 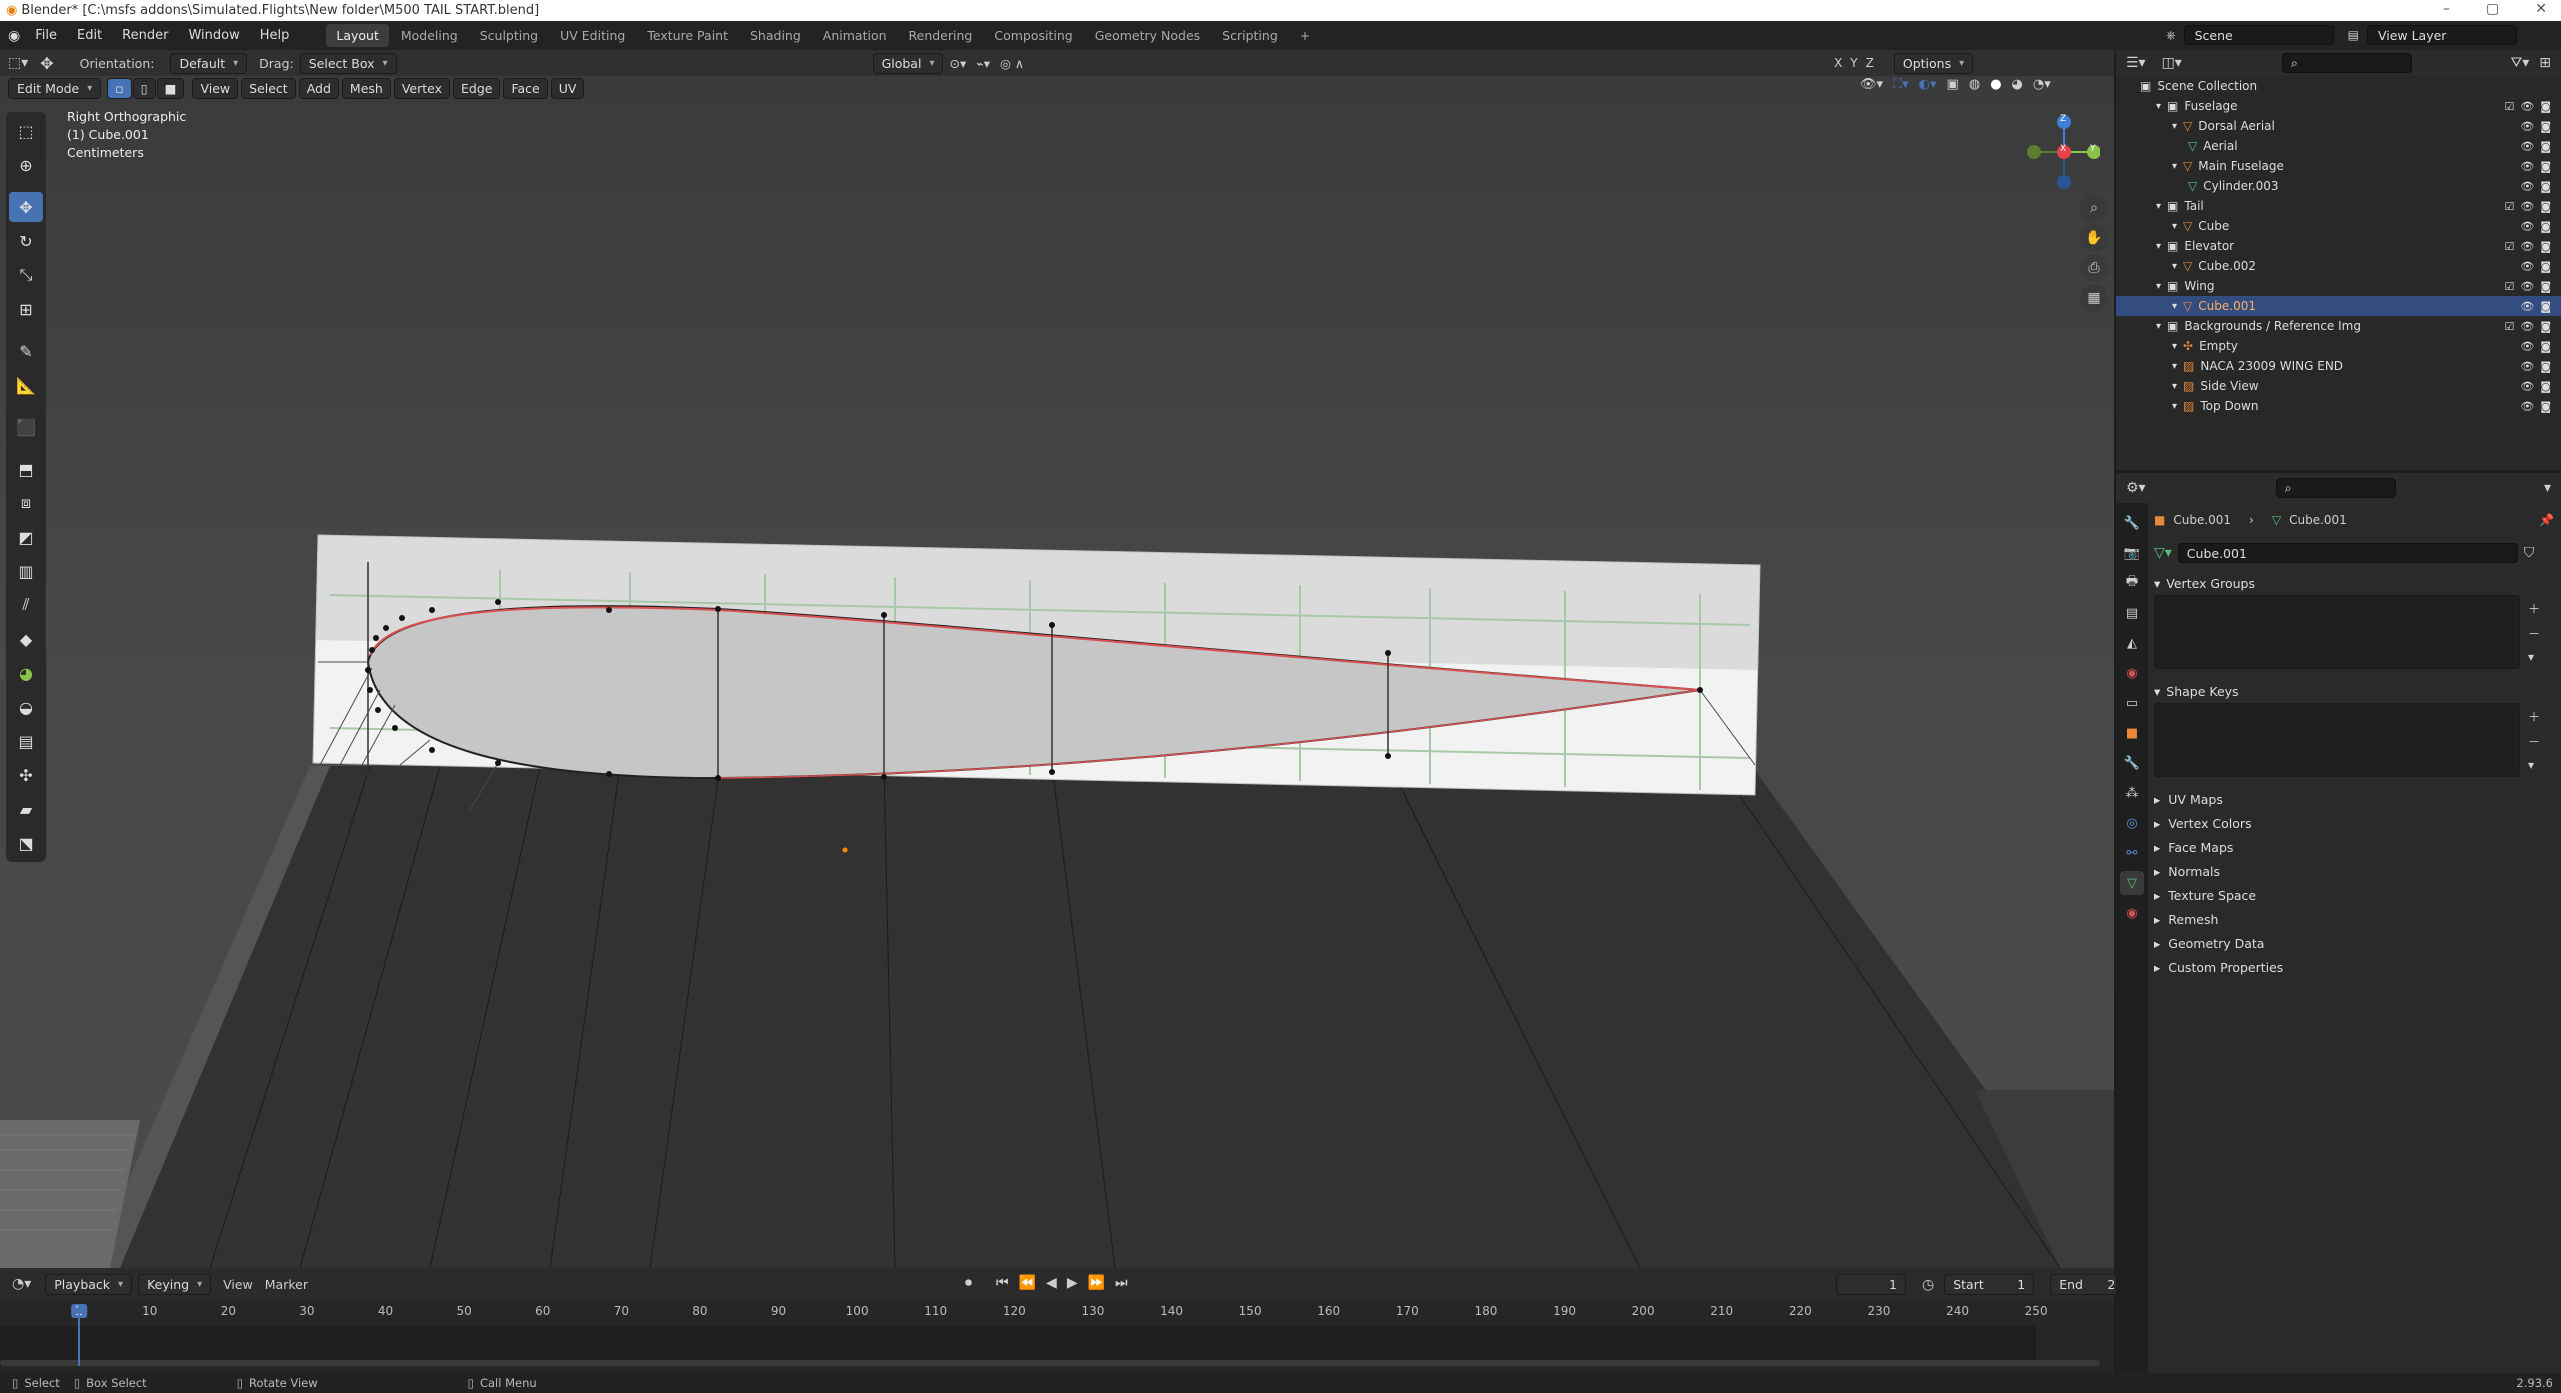 I want to click on object-tab-icon: ■, so click(x=2132, y=733).